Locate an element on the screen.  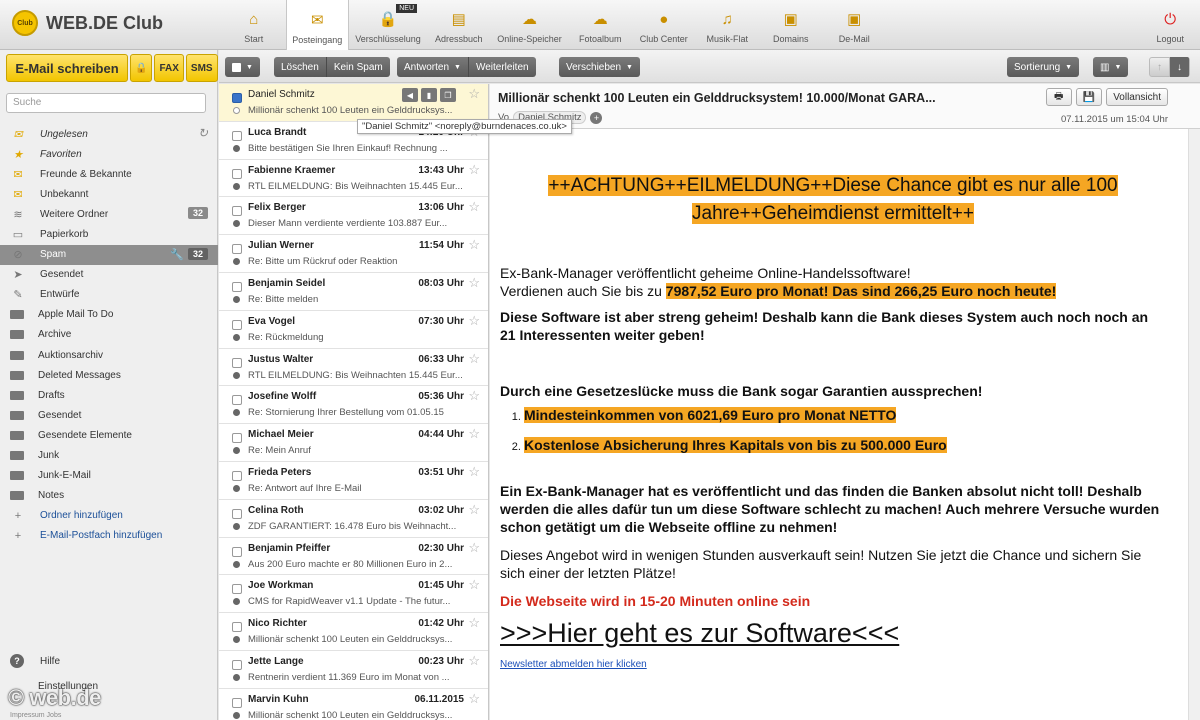
select-all-dropdown: ▼ is located at coordinates (242, 67).